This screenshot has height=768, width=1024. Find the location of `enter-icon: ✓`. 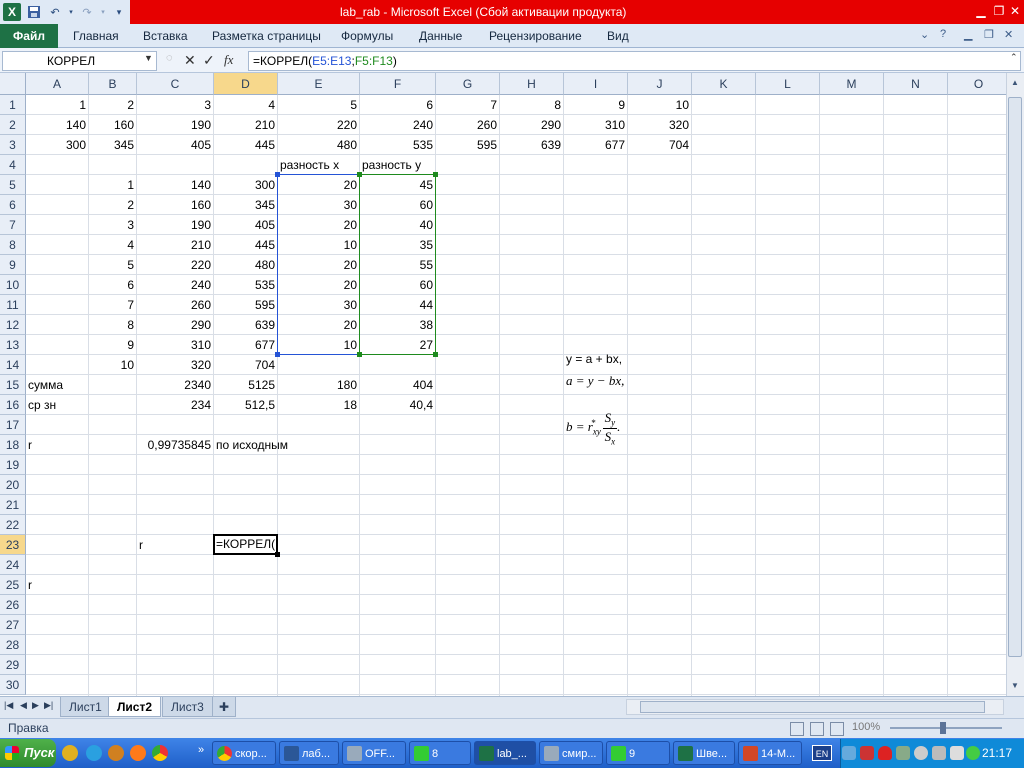

enter-icon: ✓ is located at coordinates (209, 60).